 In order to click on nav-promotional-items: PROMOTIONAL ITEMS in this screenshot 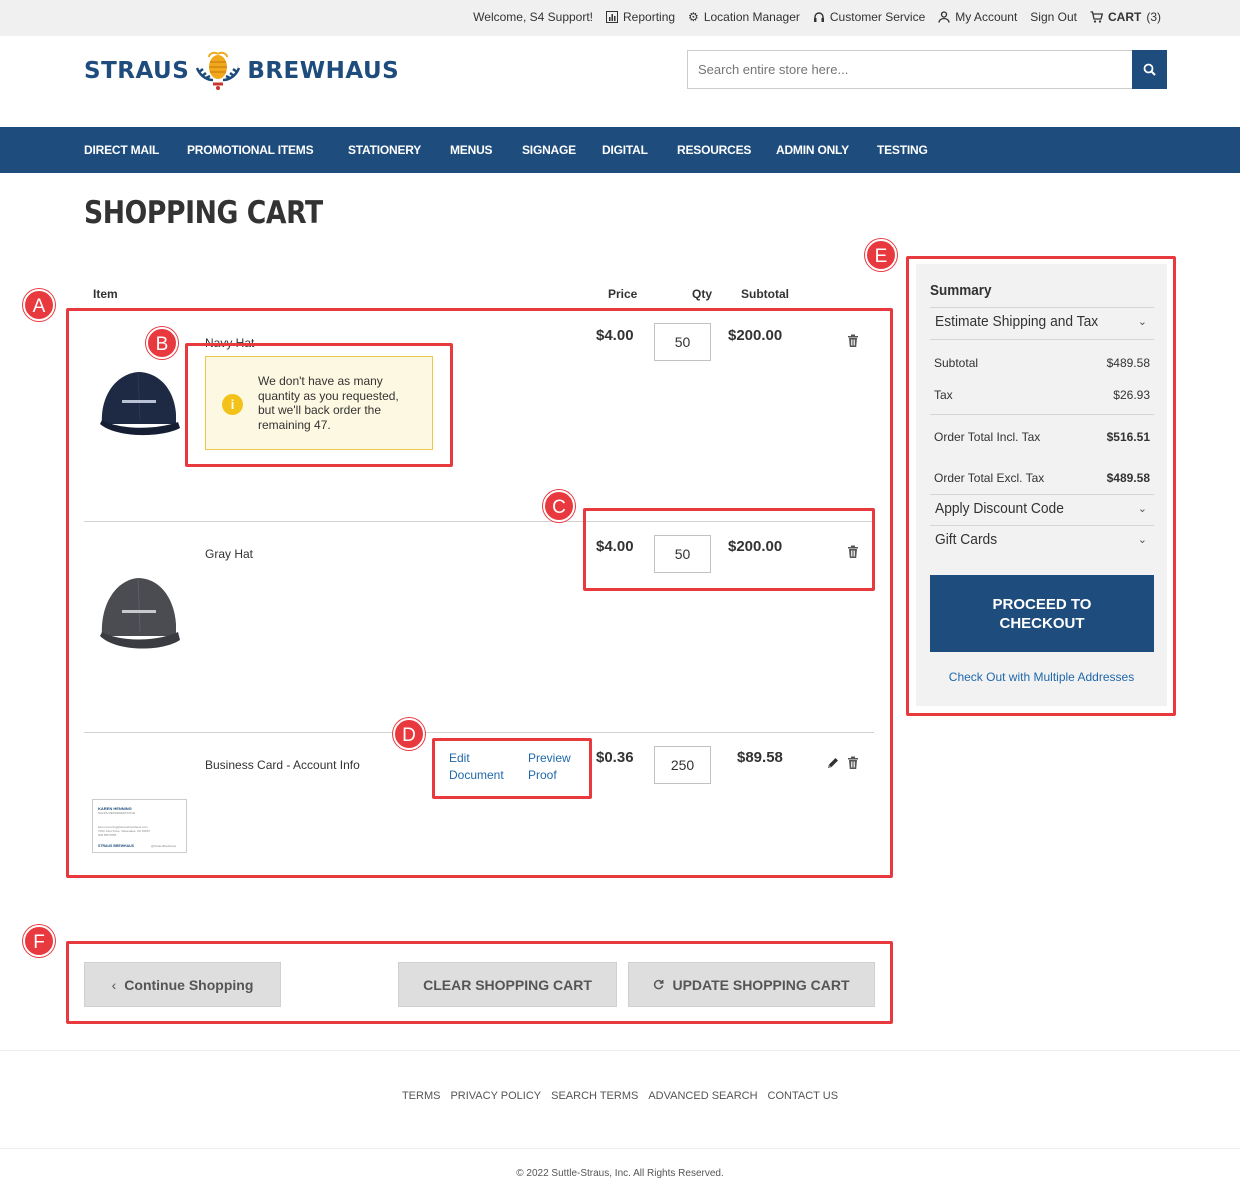, I will do `click(250, 150)`.